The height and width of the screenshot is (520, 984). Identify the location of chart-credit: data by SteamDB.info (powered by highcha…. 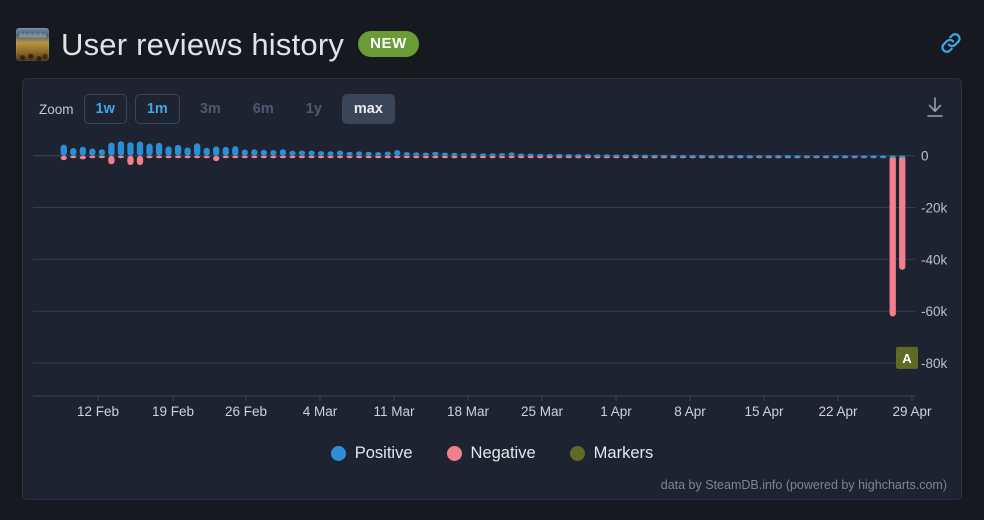
(804, 485).